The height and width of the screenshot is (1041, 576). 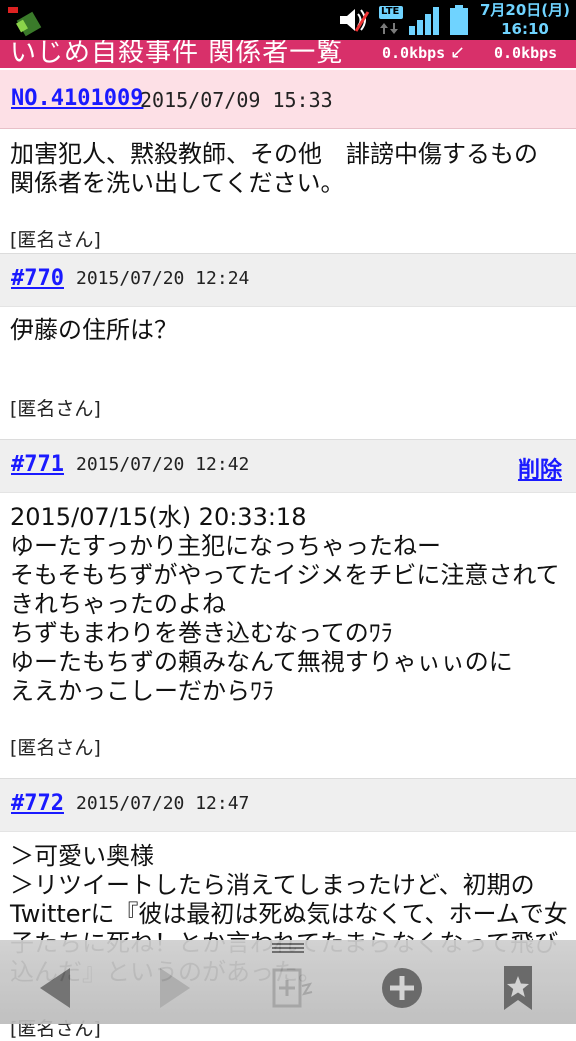 I want to click on post-date: 2015/07/20 12:47, so click(x=163, y=803).